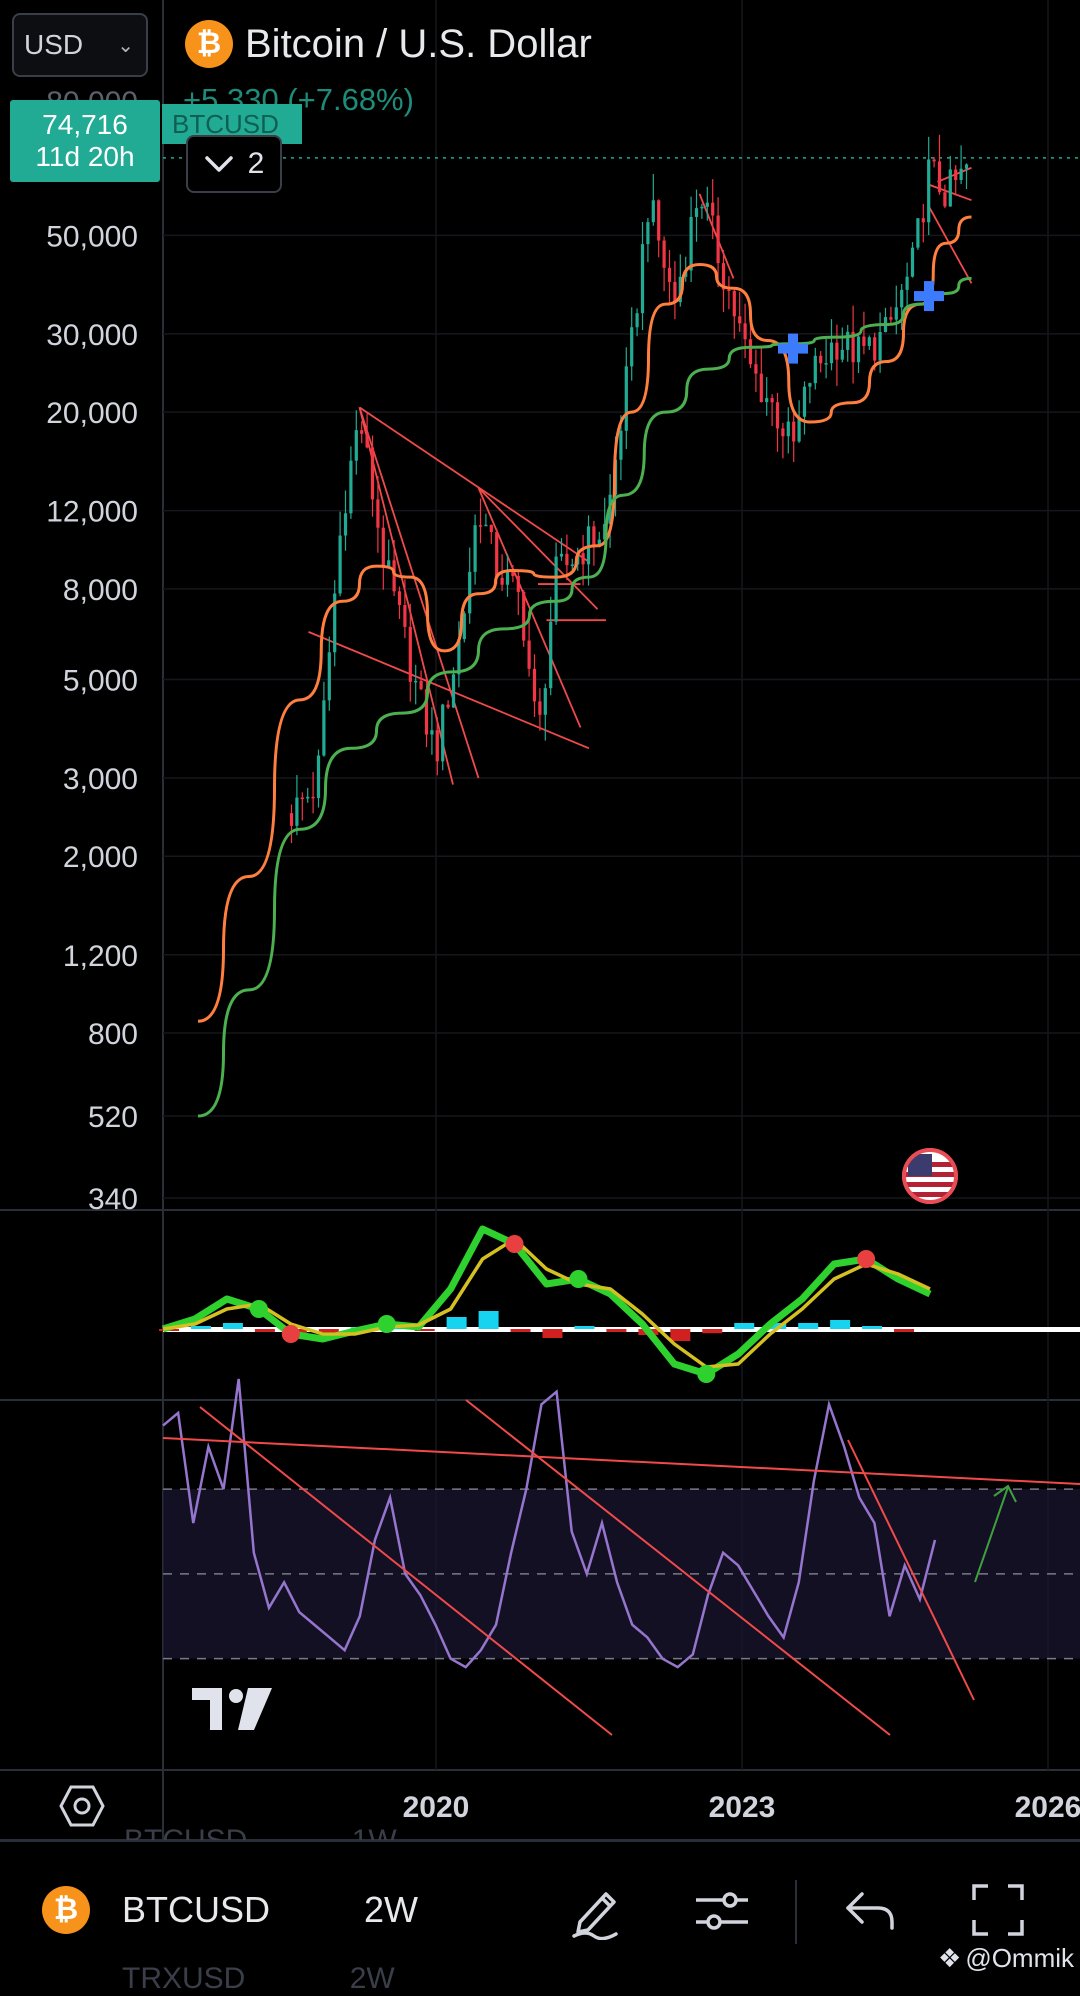 This screenshot has width=1080, height=1996. What do you see at coordinates (418, 43) in the screenshot?
I see `page-title: Bitcoin / U.S. Dollar` at bounding box center [418, 43].